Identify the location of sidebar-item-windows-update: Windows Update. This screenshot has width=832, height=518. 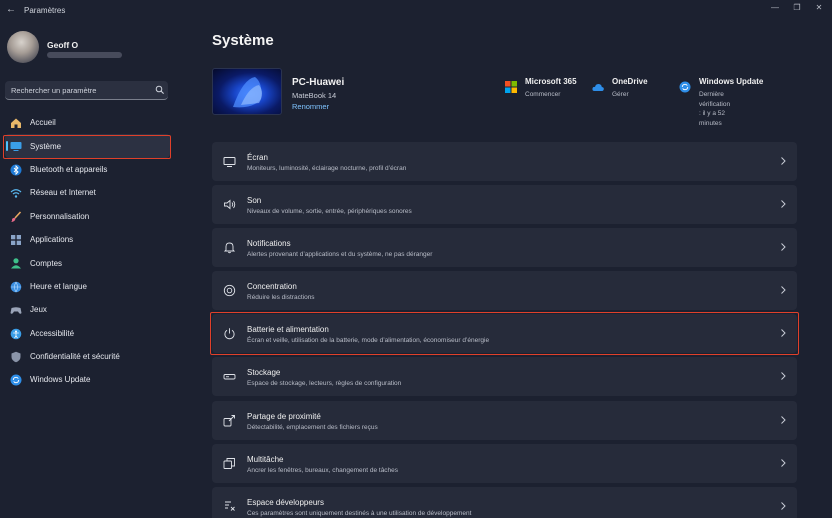
(87, 379).